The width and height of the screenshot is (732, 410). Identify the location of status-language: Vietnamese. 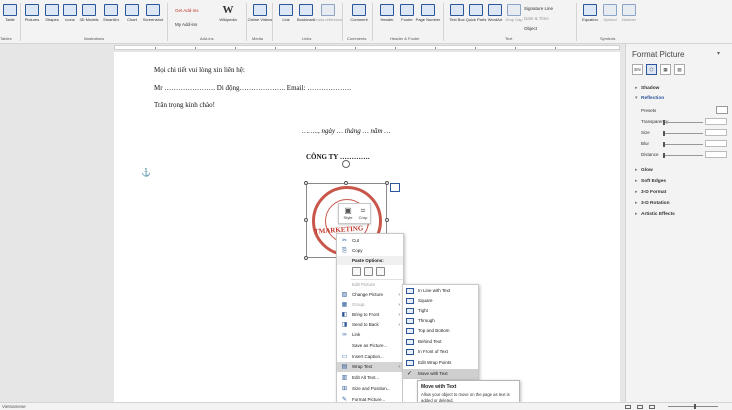
(14, 406).